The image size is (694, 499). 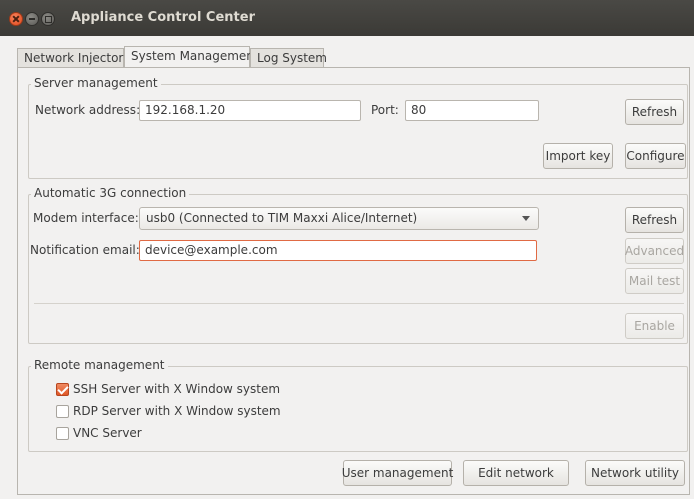 I want to click on checkbox-checked-icon, so click(x=62, y=389).